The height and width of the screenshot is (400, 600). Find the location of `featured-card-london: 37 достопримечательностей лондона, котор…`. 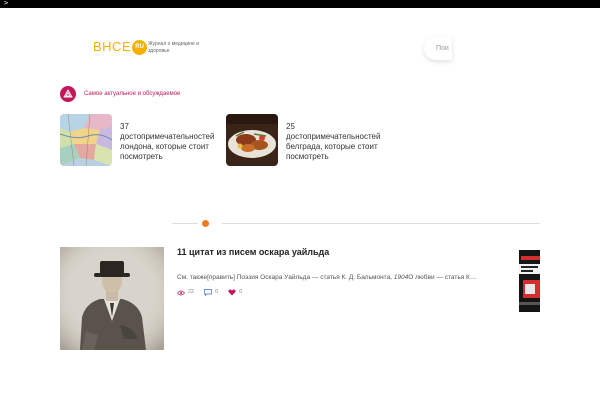

featured-card-london: 37 достопримечательностей лондона, котор… is located at coordinates (140, 140).